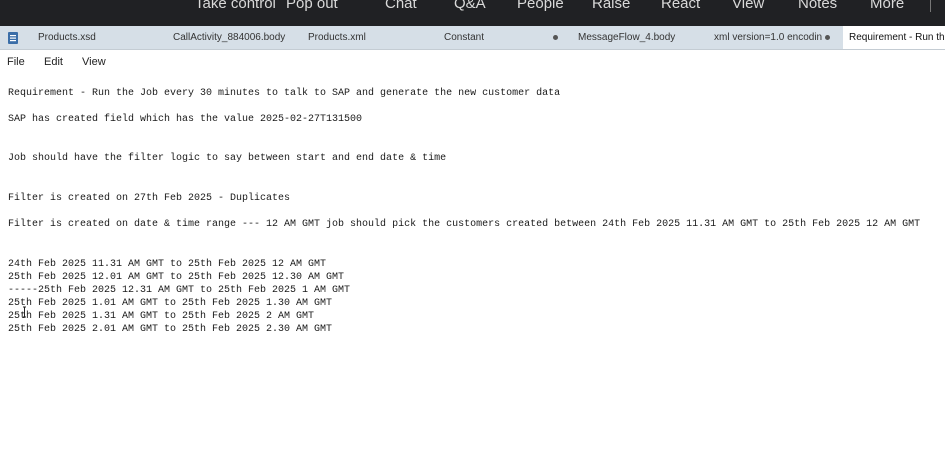  I want to click on menu-bar: File Edit View, so click(472, 63).